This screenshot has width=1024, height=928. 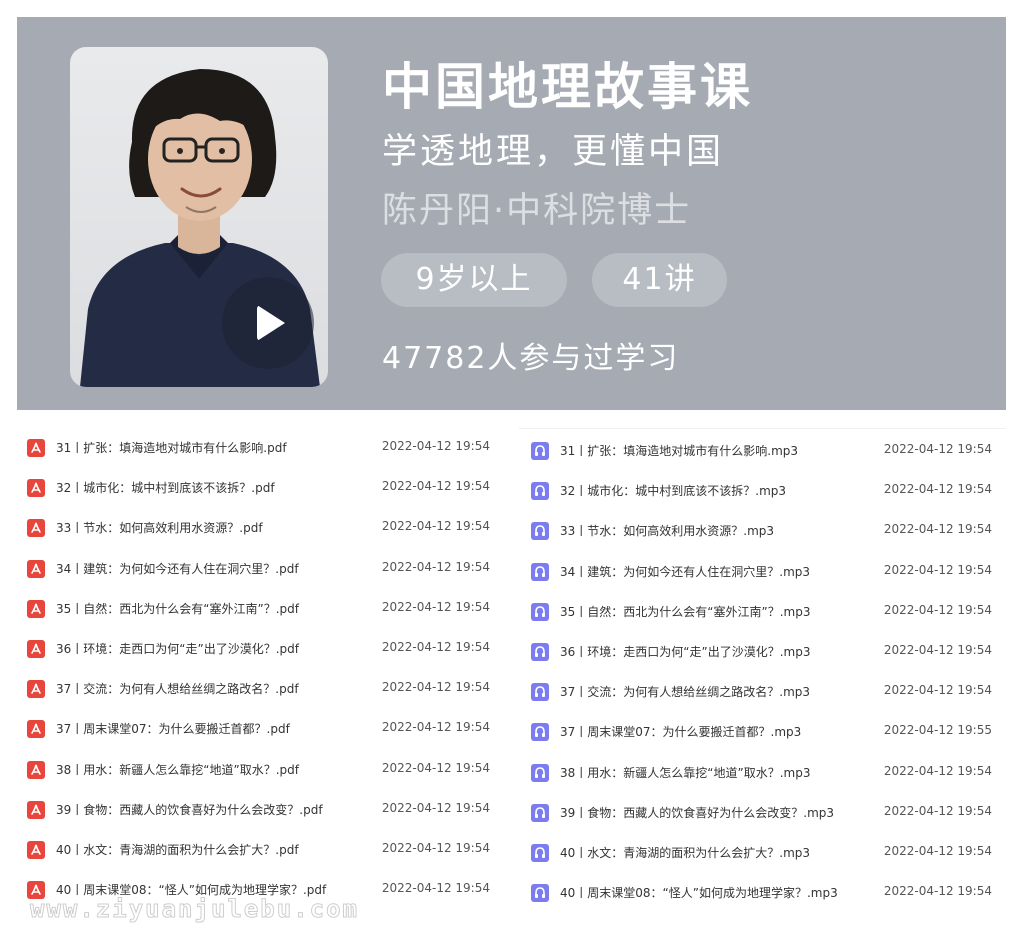 What do you see at coordinates (553, 152) in the screenshot?
I see `course-subtitle: 学透地理，更懂中国` at bounding box center [553, 152].